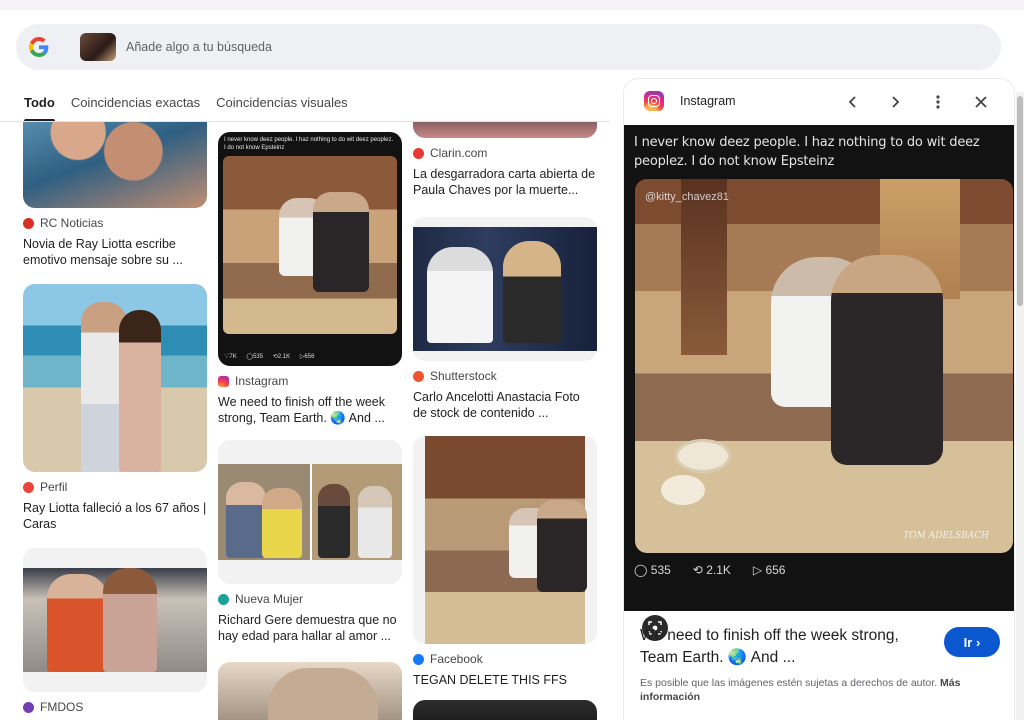  What do you see at coordinates (115, 707) in the screenshot?
I see `result-source: FMDOS` at bounding box center [115, 707].